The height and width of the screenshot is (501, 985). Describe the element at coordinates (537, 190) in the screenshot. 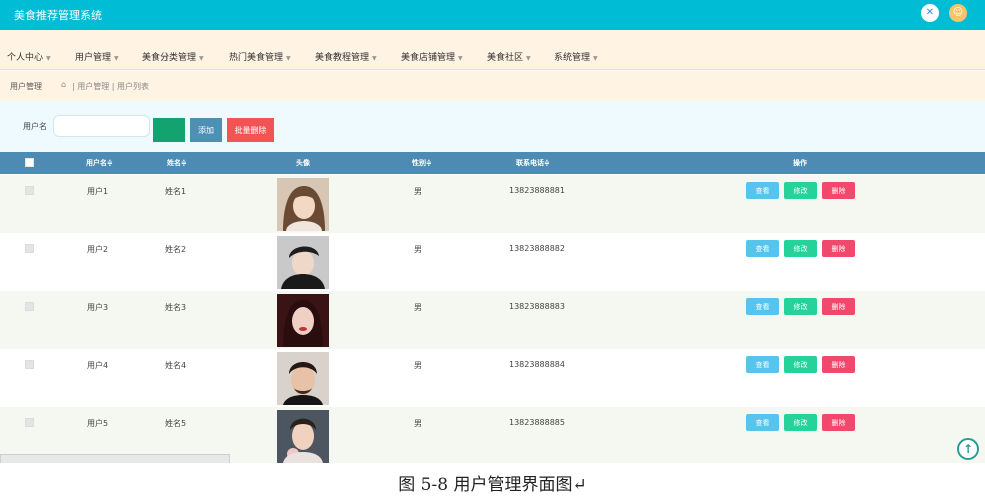

I see `cell-phone: 13823888881` at that location.